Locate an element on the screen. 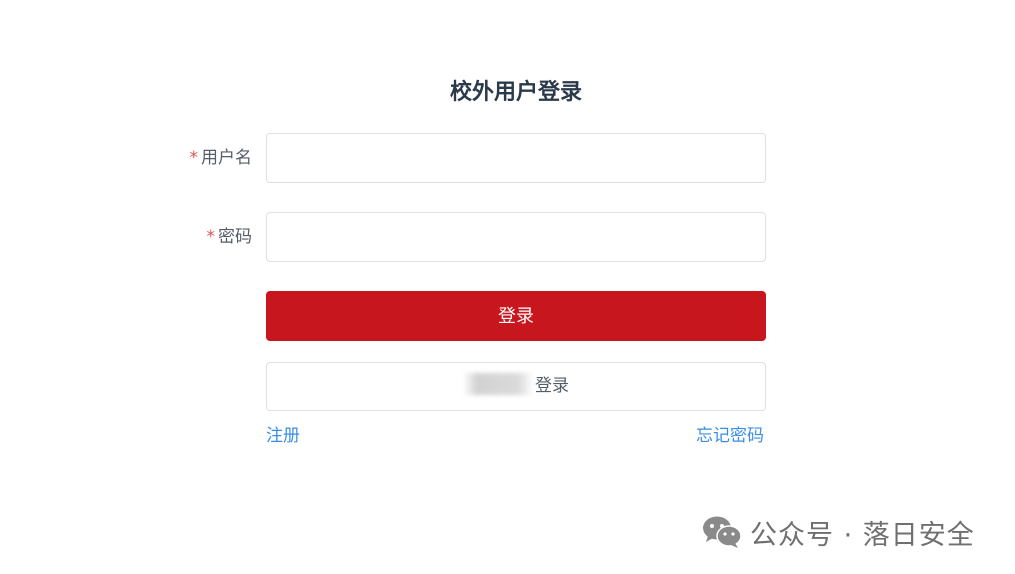 This screenshot has width=1015, height=574. redacted-text is located at coordinates (498, 384).